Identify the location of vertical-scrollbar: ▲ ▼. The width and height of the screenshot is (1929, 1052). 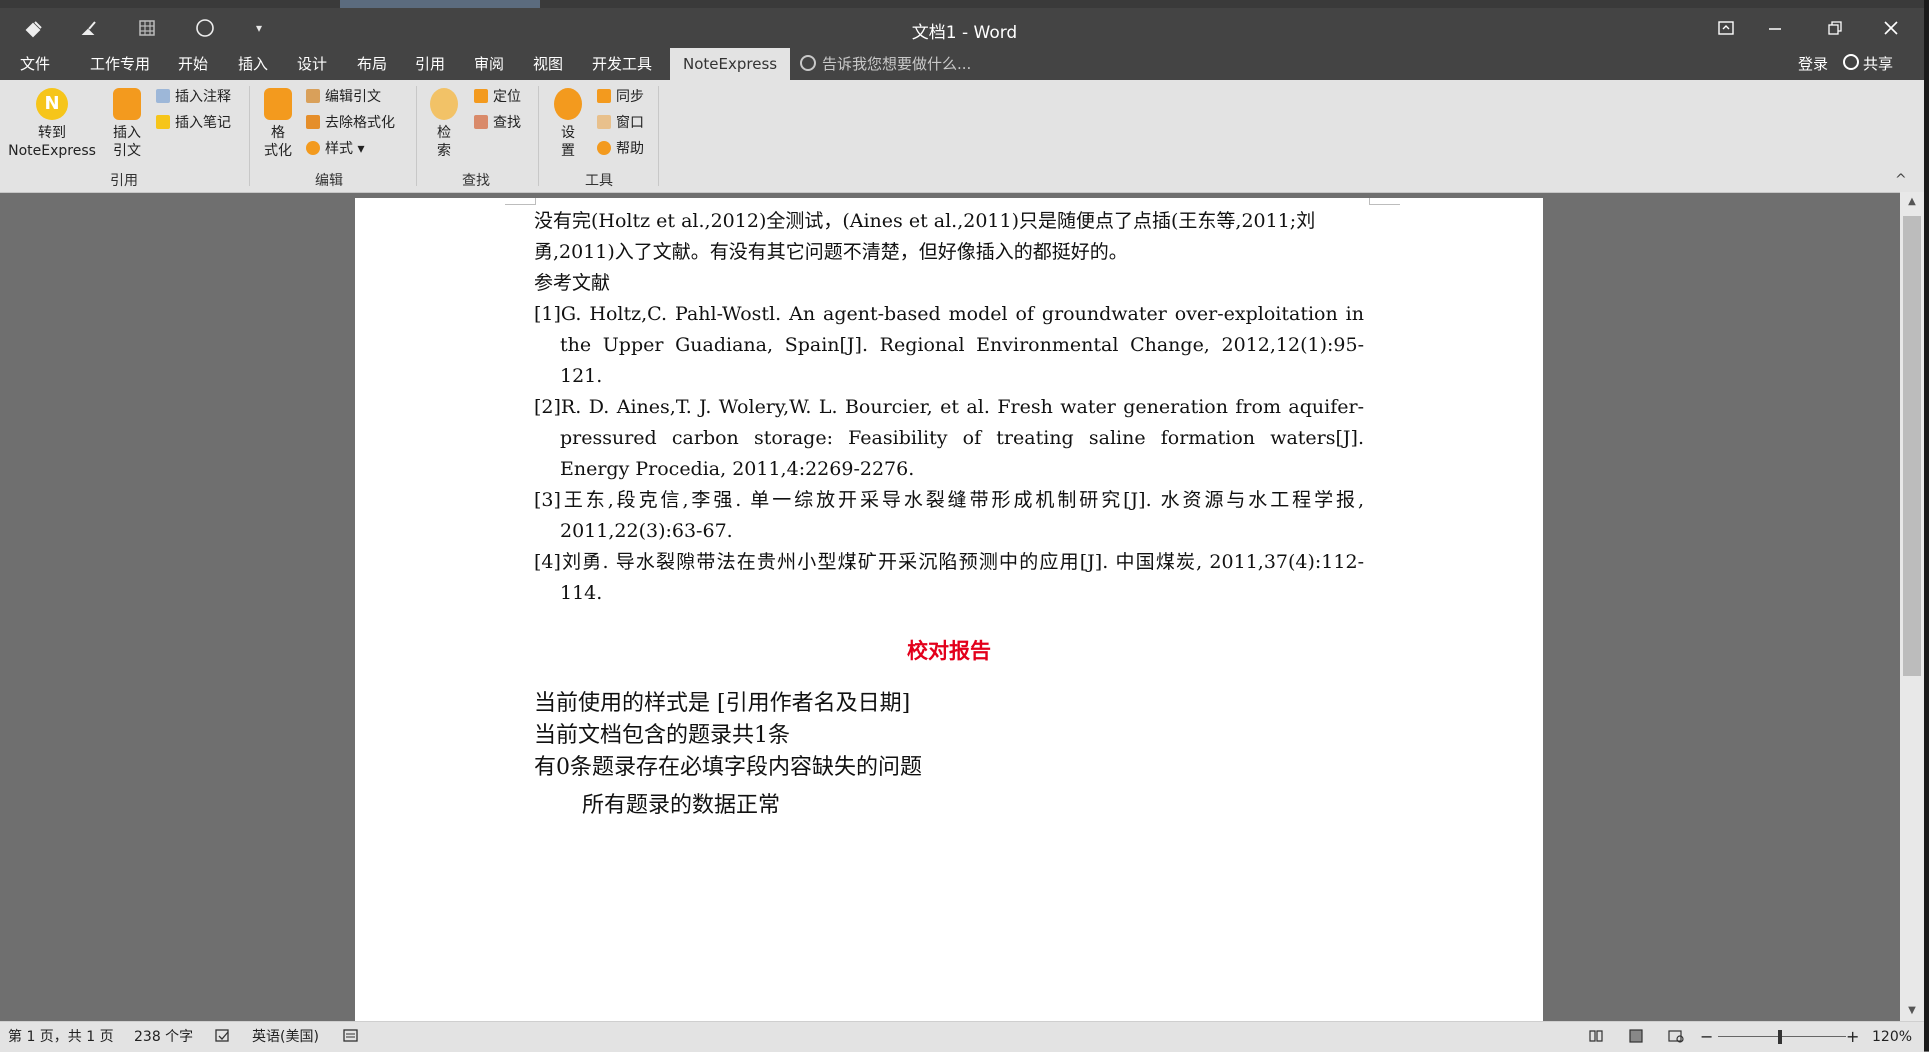
(1912, 606).